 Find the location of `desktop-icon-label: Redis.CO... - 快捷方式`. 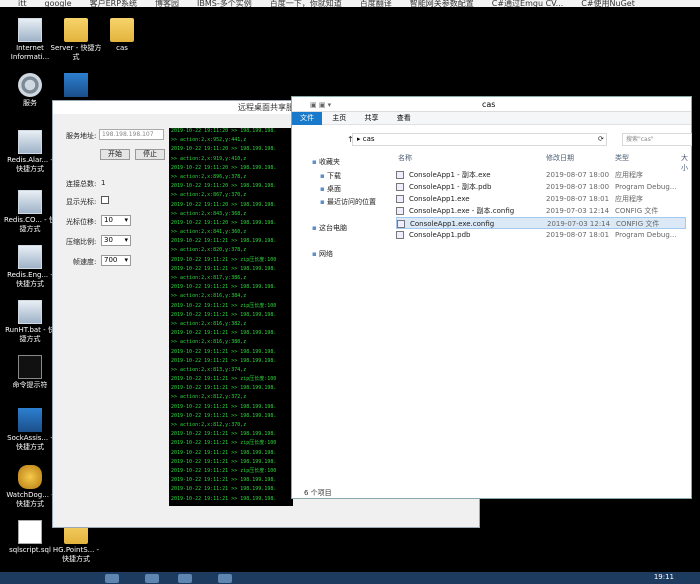

desktop-icon-label: Redis.CO... - 快捷方式 is located at coordinates (30, 224).